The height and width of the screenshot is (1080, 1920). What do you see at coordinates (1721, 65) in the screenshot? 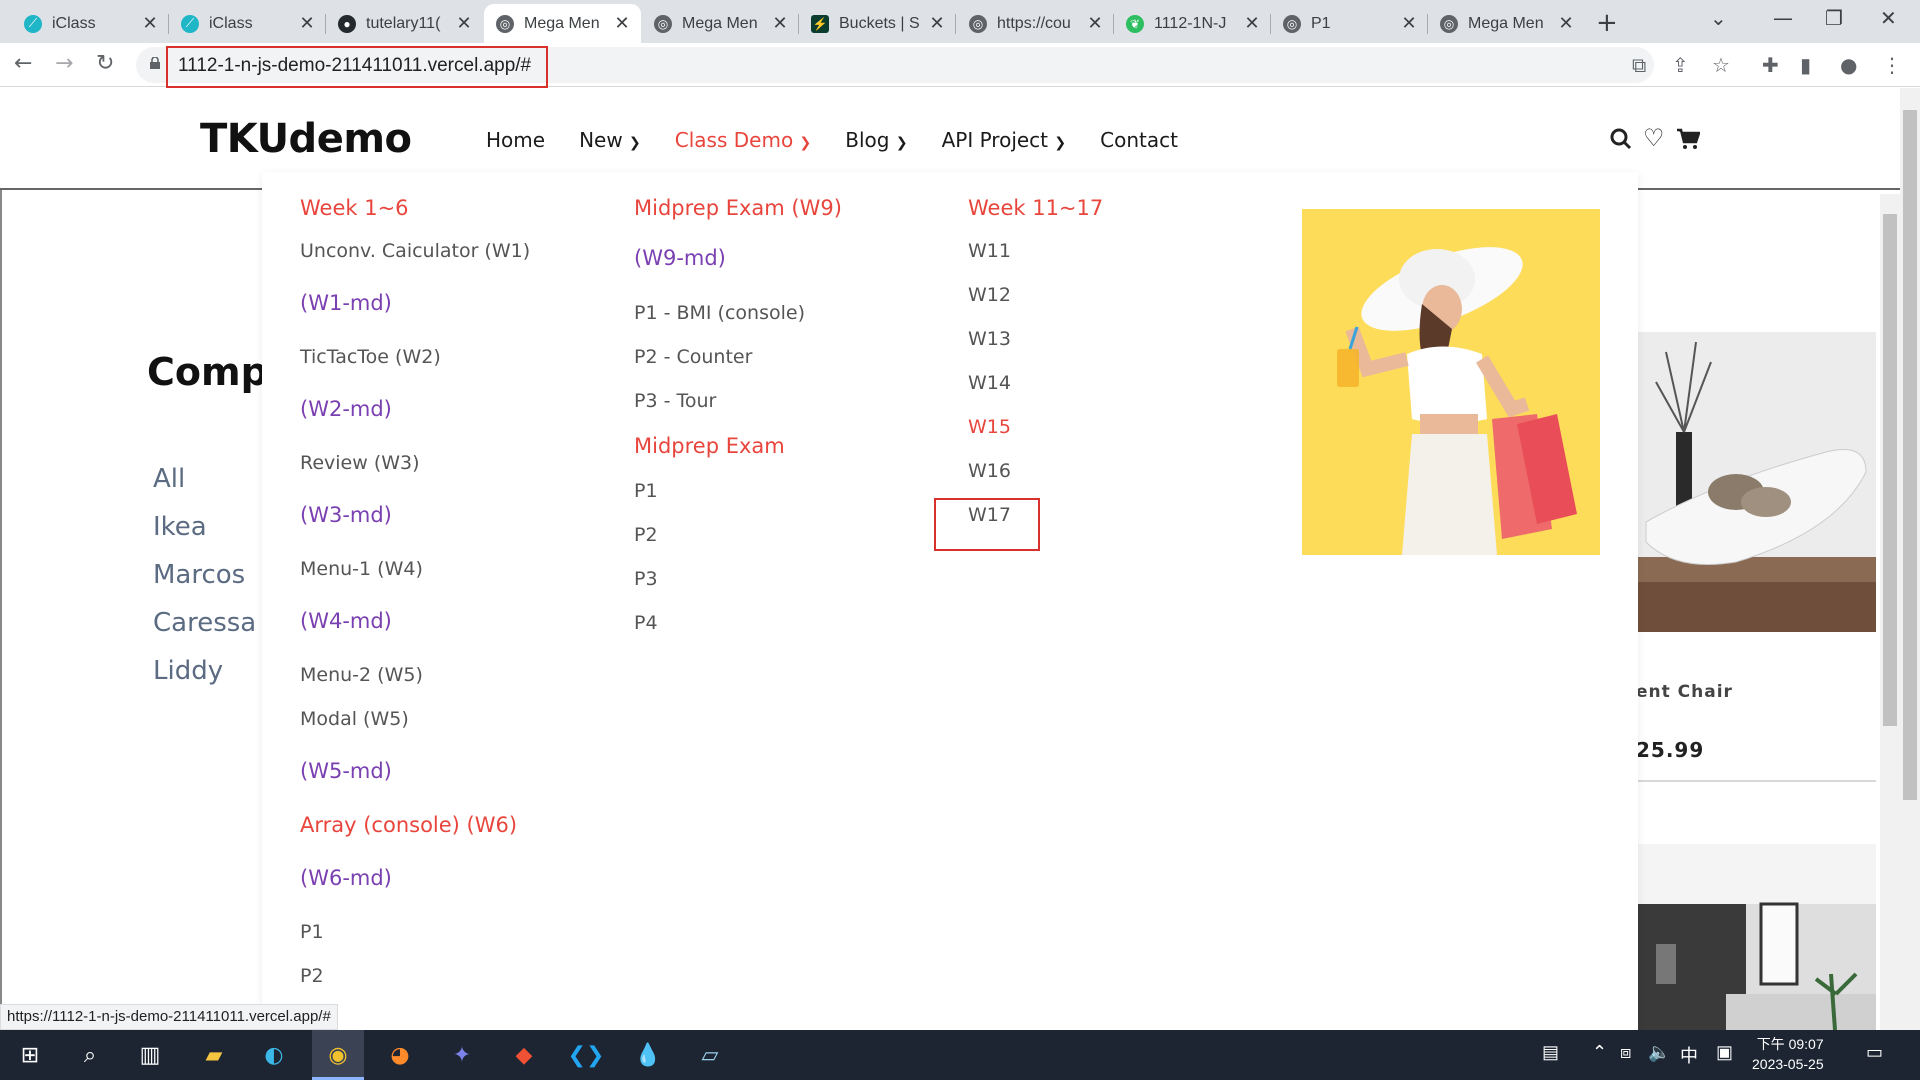
I see `bookmark-star-icon: ☆` at bounding box center [1721, 65].